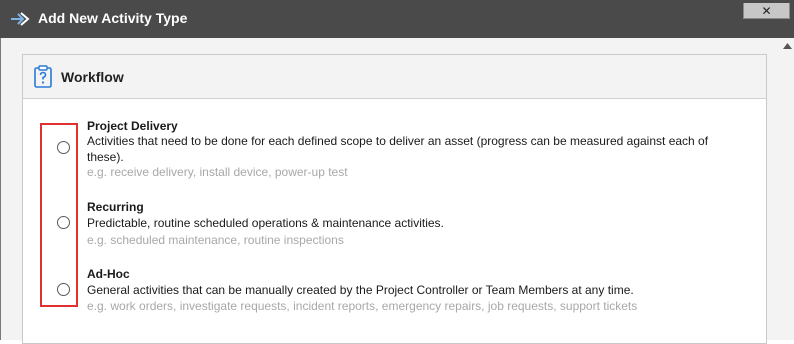 The height and width of the screenshot is (344, 794). Describe the element at coordinates (766, 11) in the screenshot. I see `close-button: ✕` at that location.